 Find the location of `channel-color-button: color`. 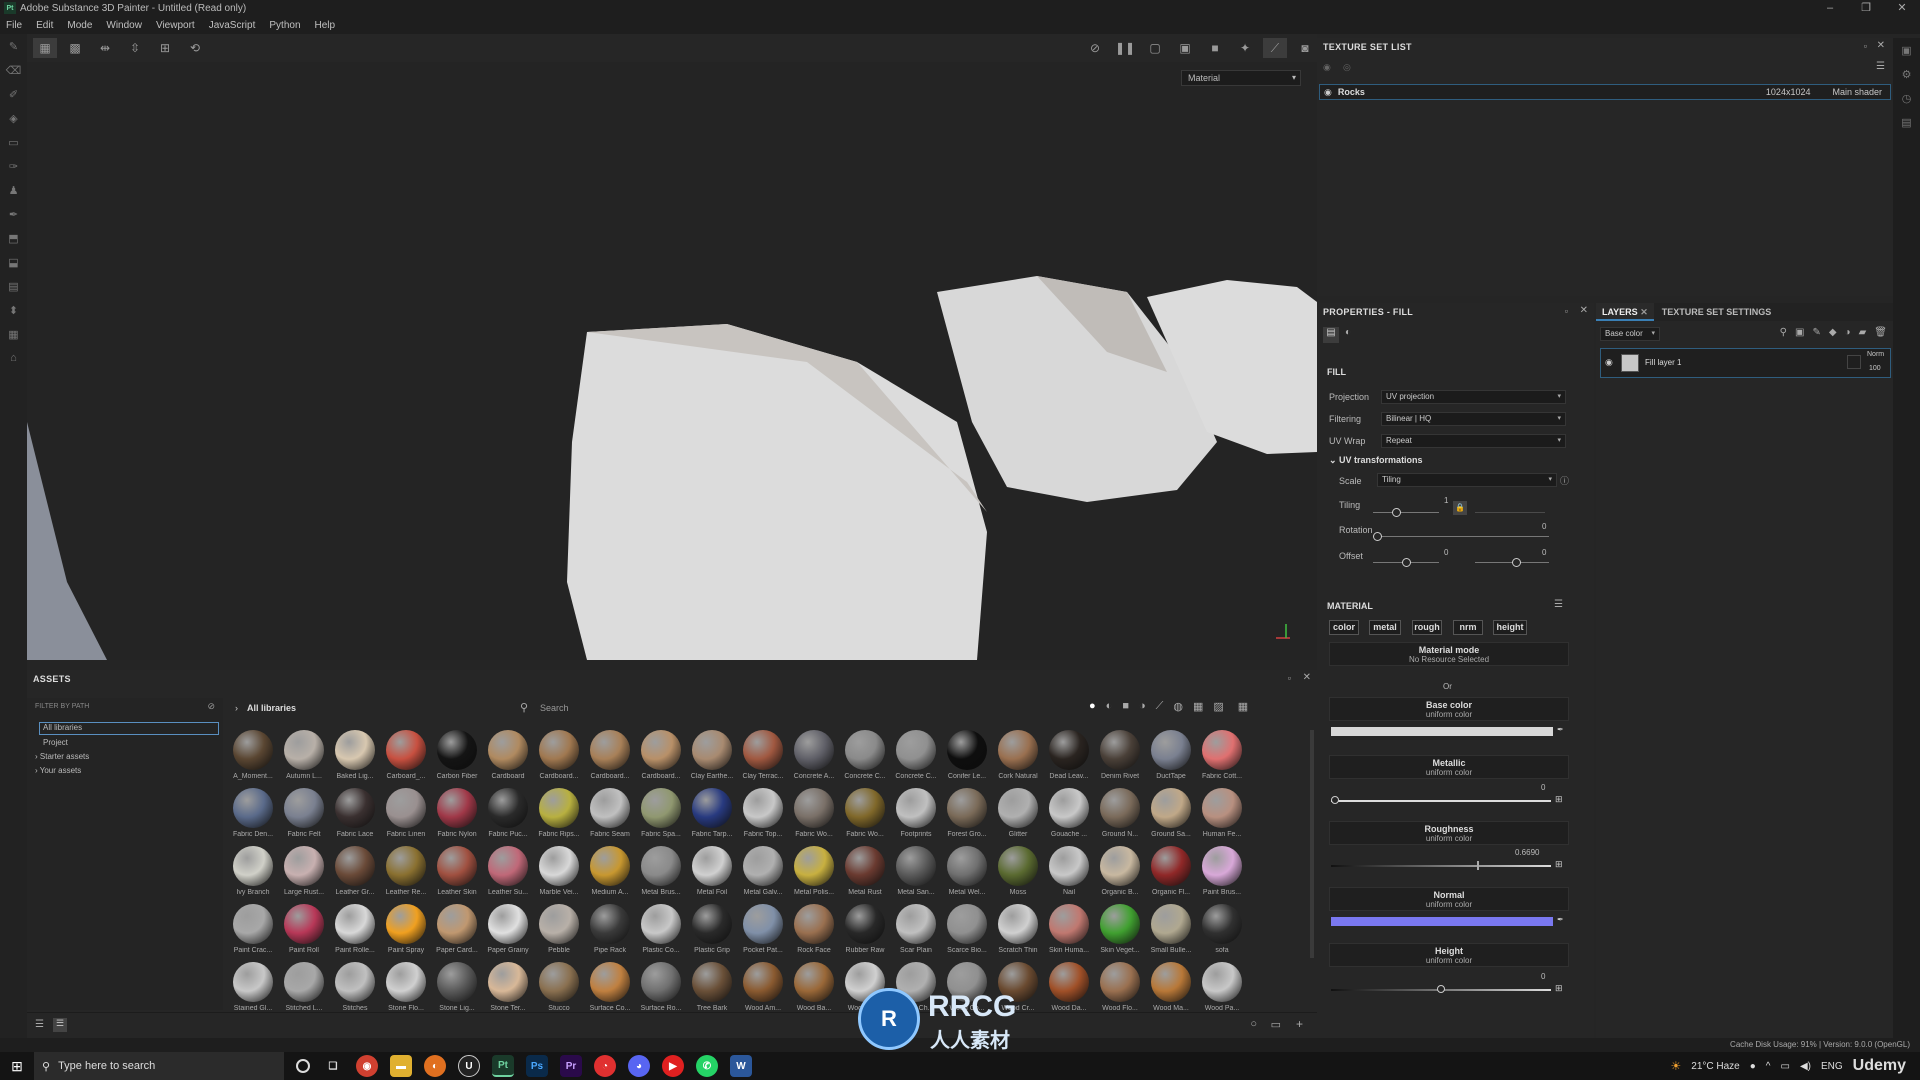

channel-color-button: color is located at coordinates (1344, 627).